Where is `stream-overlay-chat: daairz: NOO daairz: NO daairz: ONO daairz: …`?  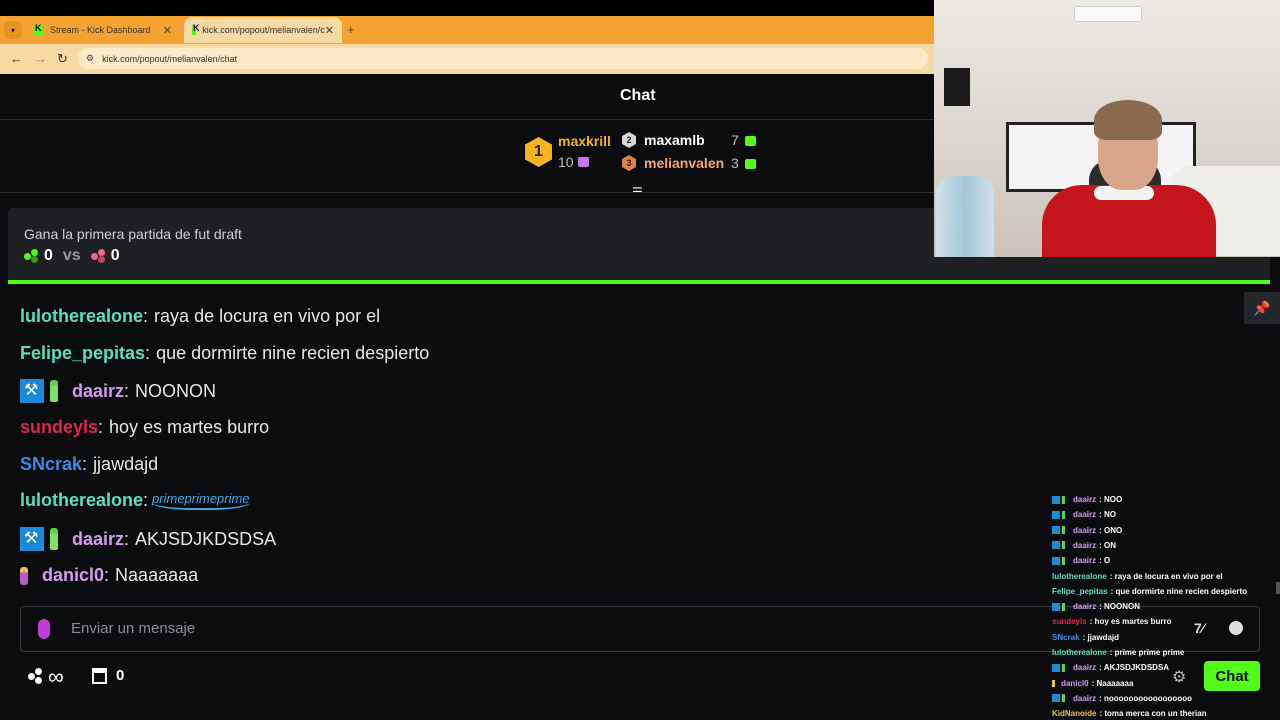
stream-overlay-chat: daairz: NOO daairz: NO daairz: ONO daairz: … is located at coordinates (1164, 606).